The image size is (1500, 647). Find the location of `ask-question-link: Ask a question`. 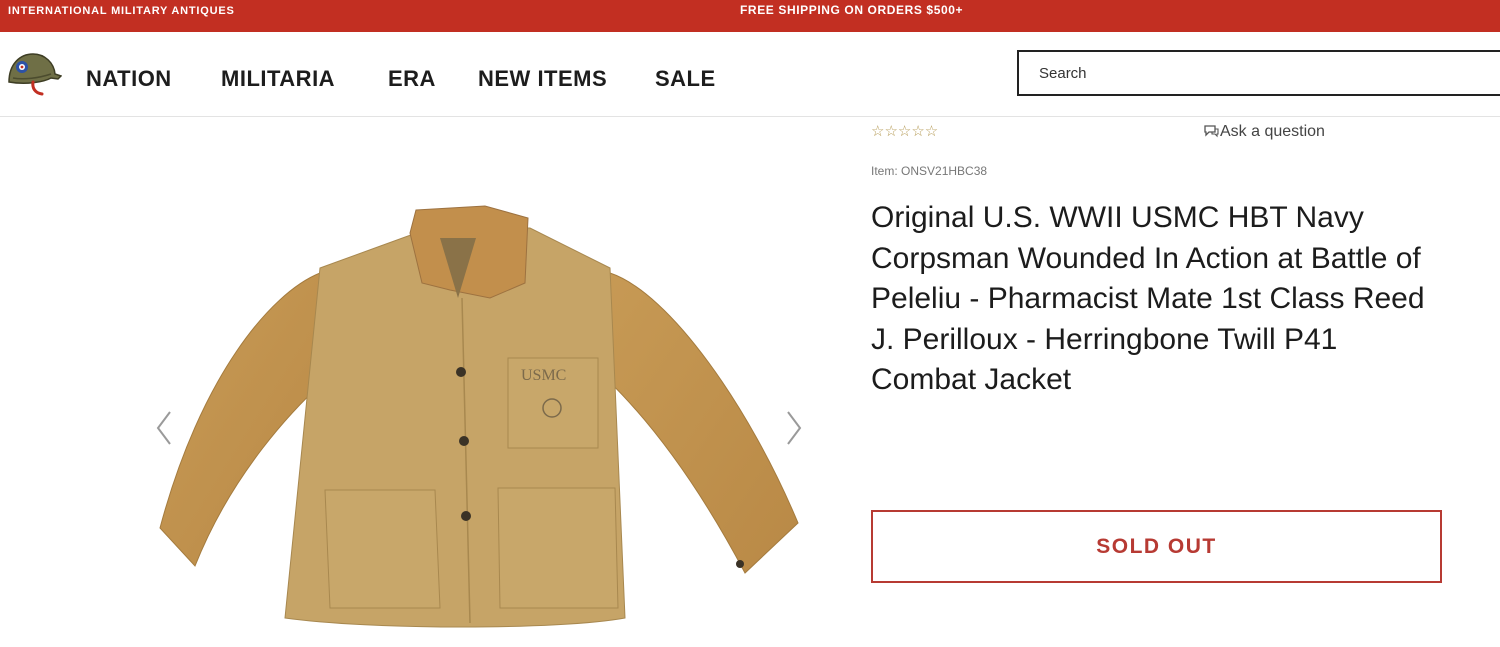

ask-question-link: Ask a question is located at coordinates (1264, 132).